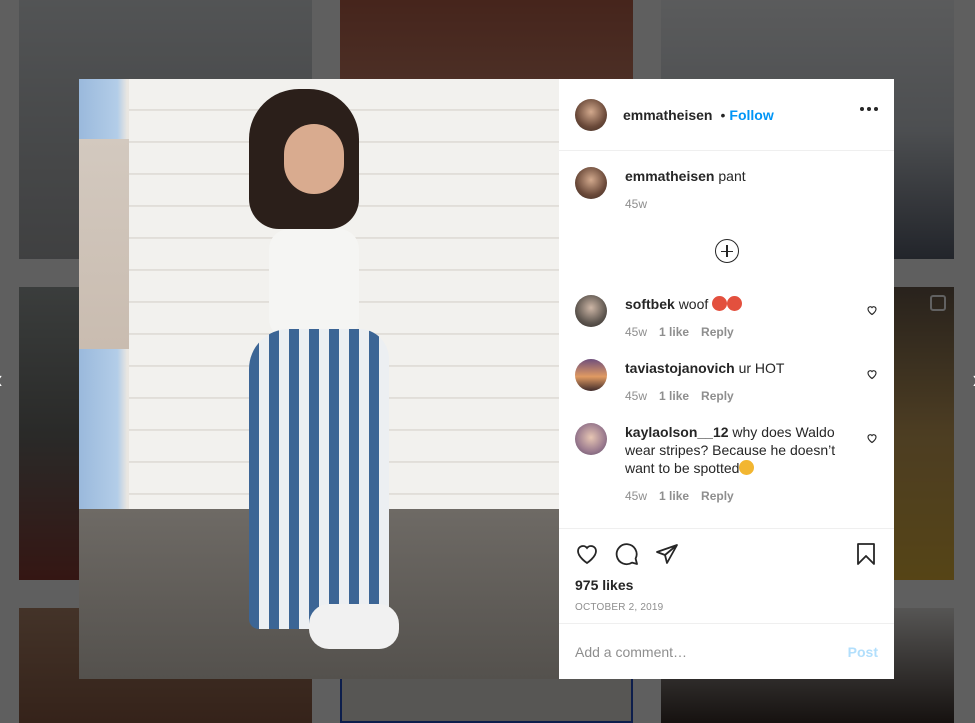 The height and width of the screenshot is (723, 975). What do you see at coordinates (726, 607) in the screenshot?
I see `post-date: OCTOBER 2, 2019` at bounding box center [726, 607].